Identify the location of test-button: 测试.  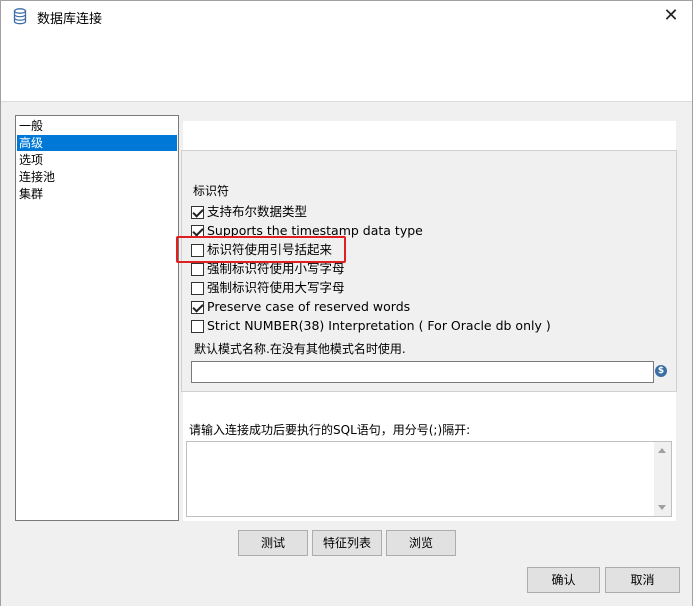
(273, 543).